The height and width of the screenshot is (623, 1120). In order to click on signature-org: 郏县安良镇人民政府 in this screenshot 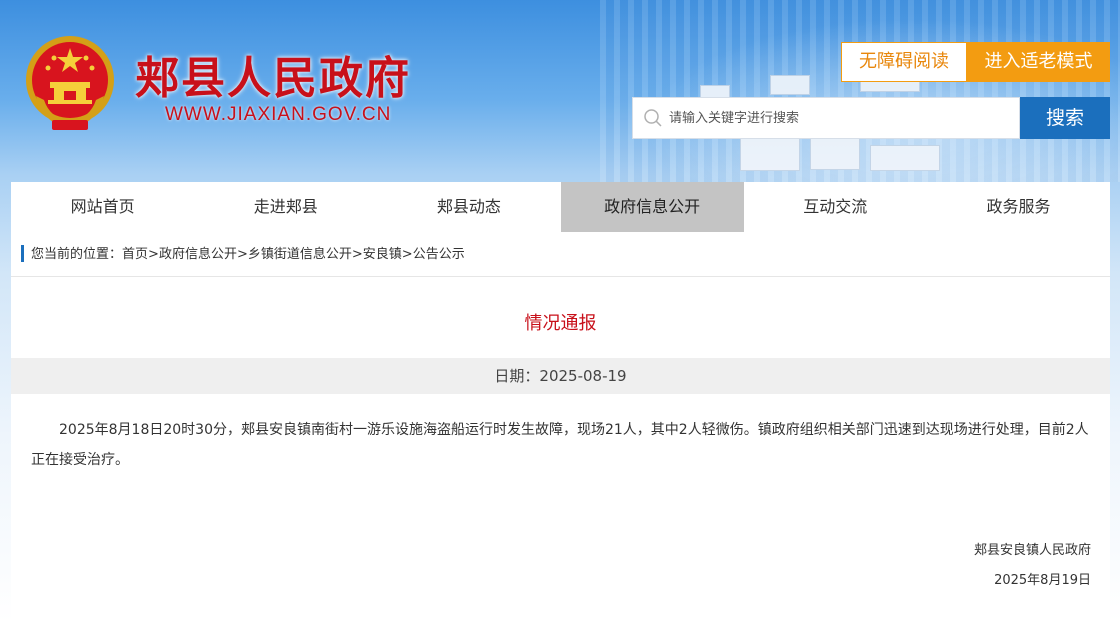, I will do `click(1032, 550)`.